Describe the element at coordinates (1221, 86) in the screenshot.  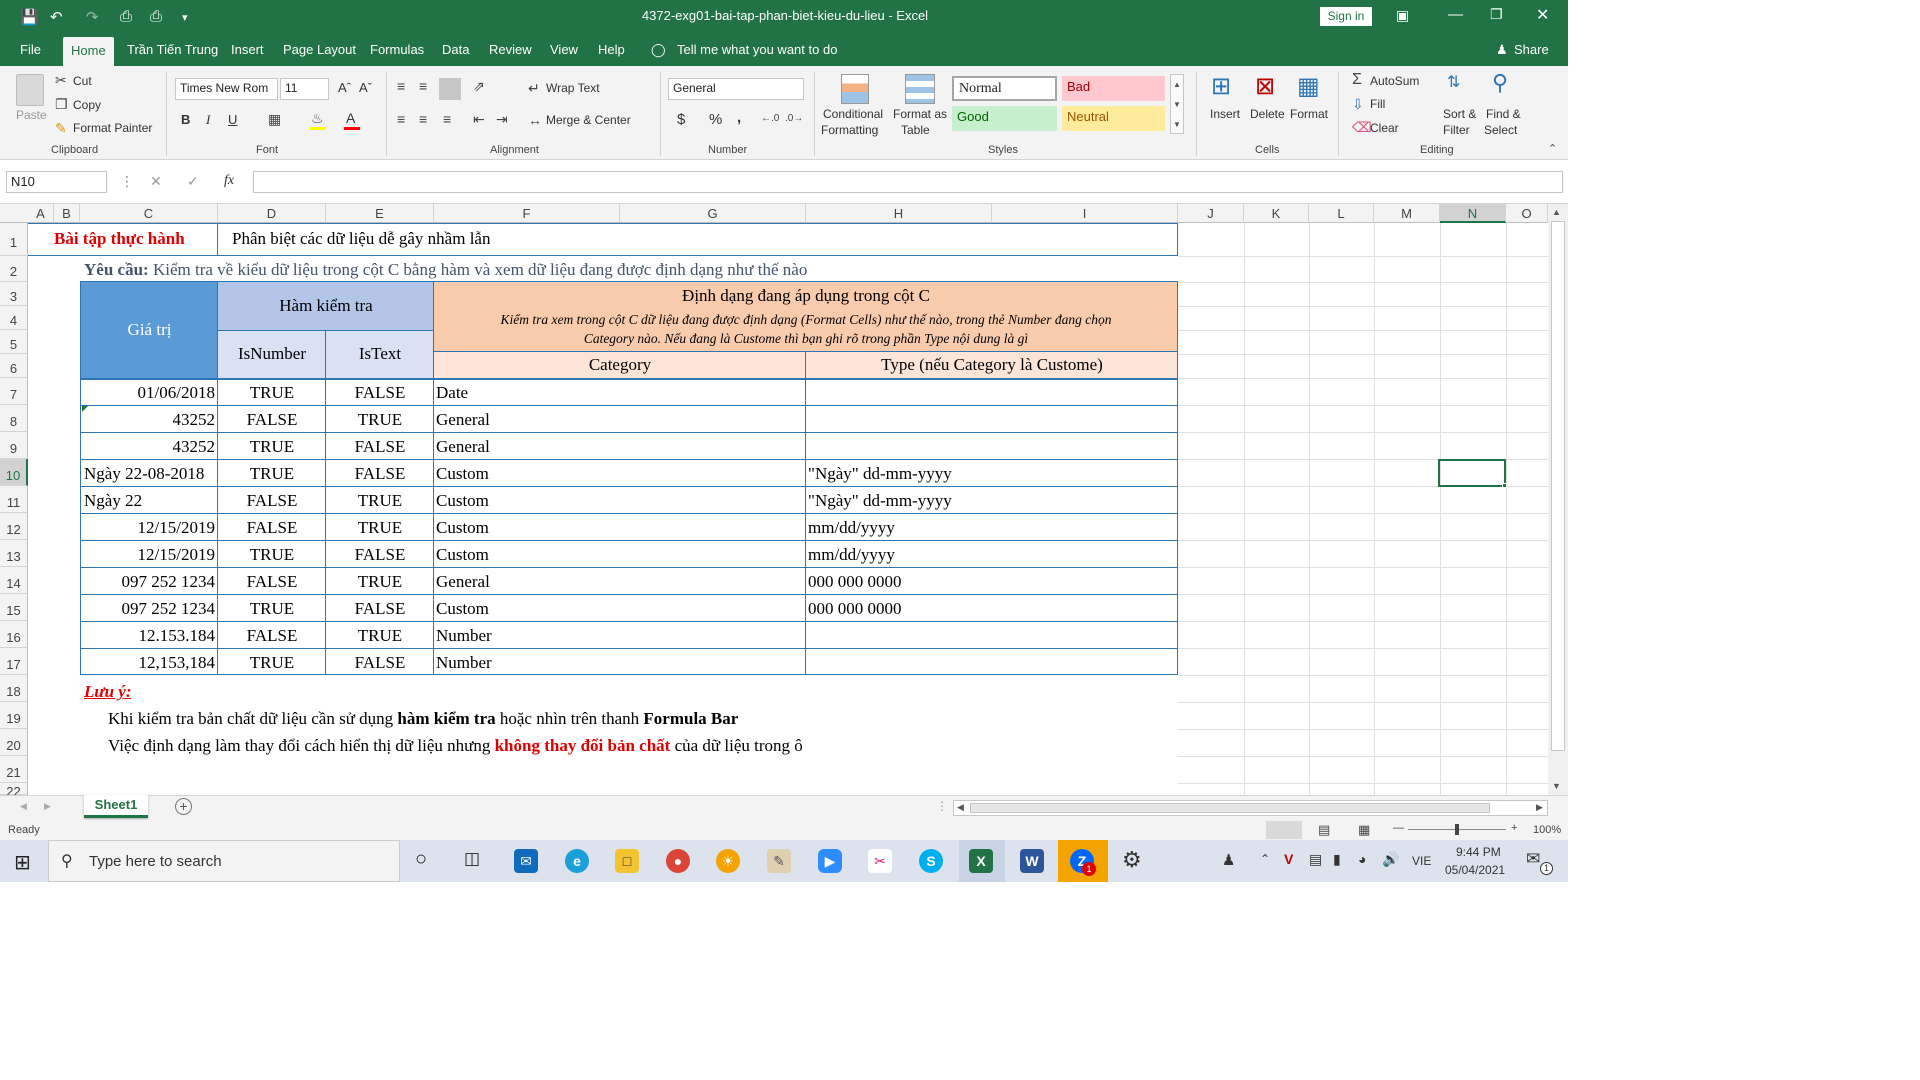
I see `insert-cells-icon: ⊞` at that location.